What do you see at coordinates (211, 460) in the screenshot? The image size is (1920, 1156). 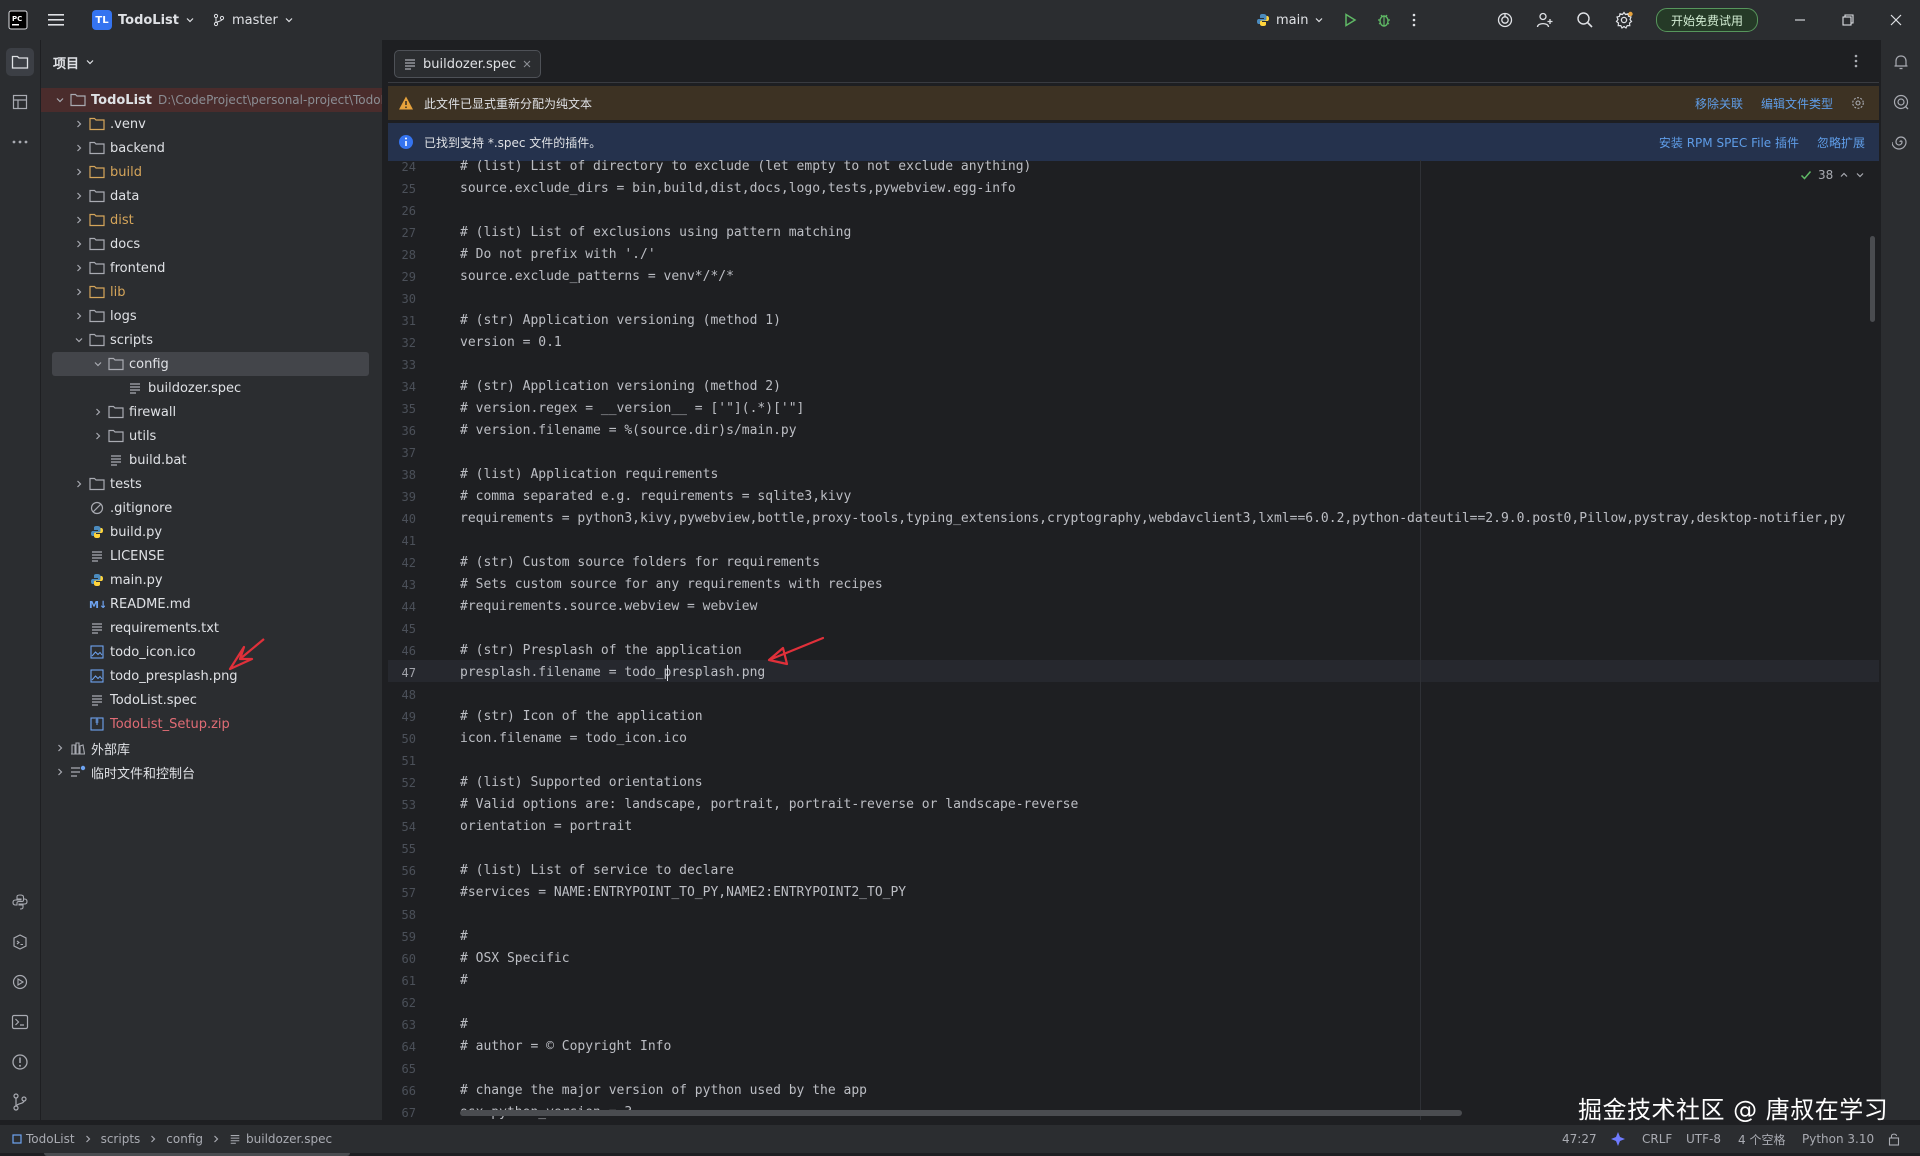 I see `file-build-bat: build.bat` at bounding box center [211, 460].